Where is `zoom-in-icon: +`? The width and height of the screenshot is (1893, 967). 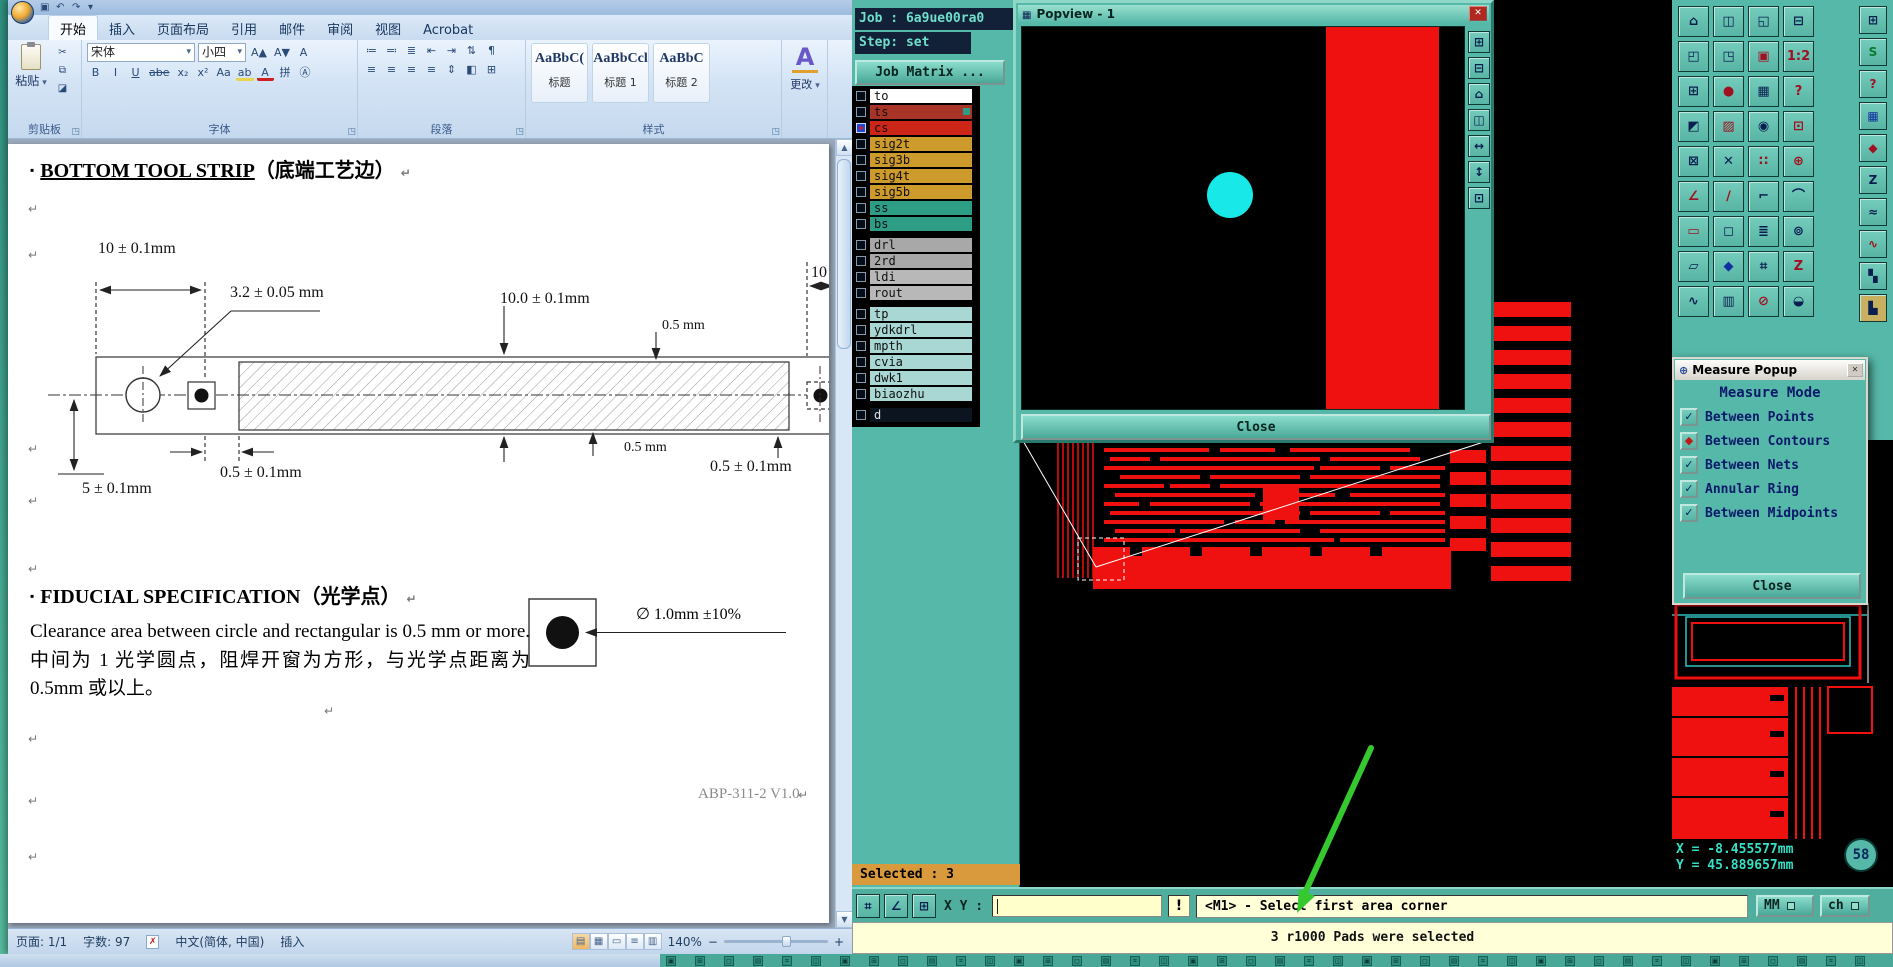
zoom-in-icon: + is located at coordinates (839, 942).